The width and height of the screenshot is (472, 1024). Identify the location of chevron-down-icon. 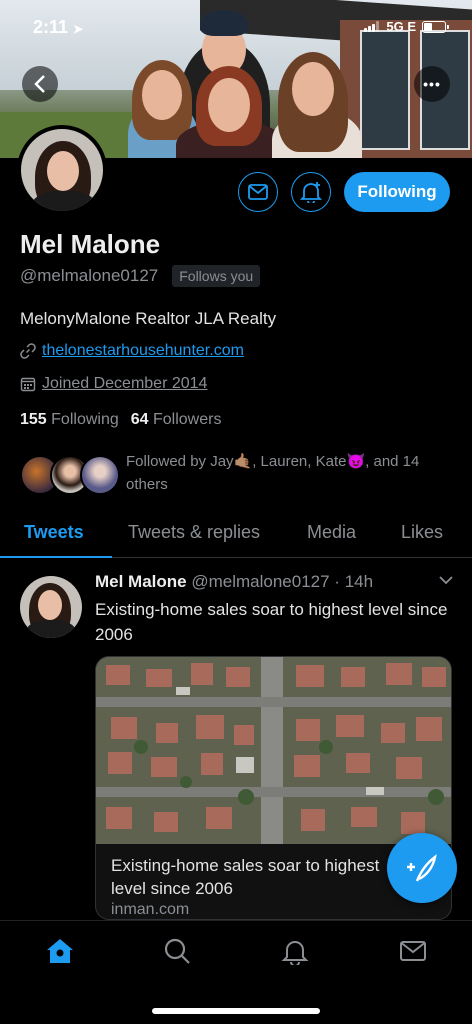
(446, 580).